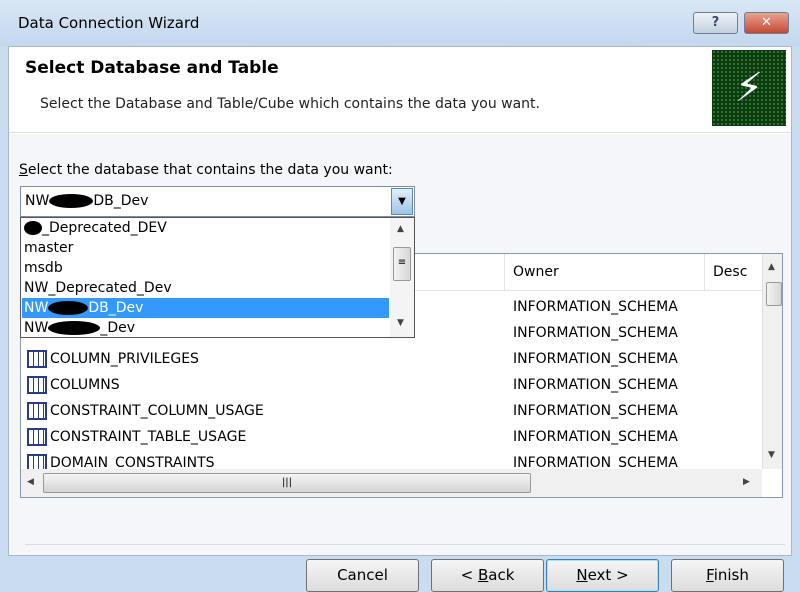 The width and height of the screenshot is (800, 592). What do you see at coordinates (109, 23) in the screenshot?
I see `window-title: Data Connection Wizard` at bounding box center [109, 23].